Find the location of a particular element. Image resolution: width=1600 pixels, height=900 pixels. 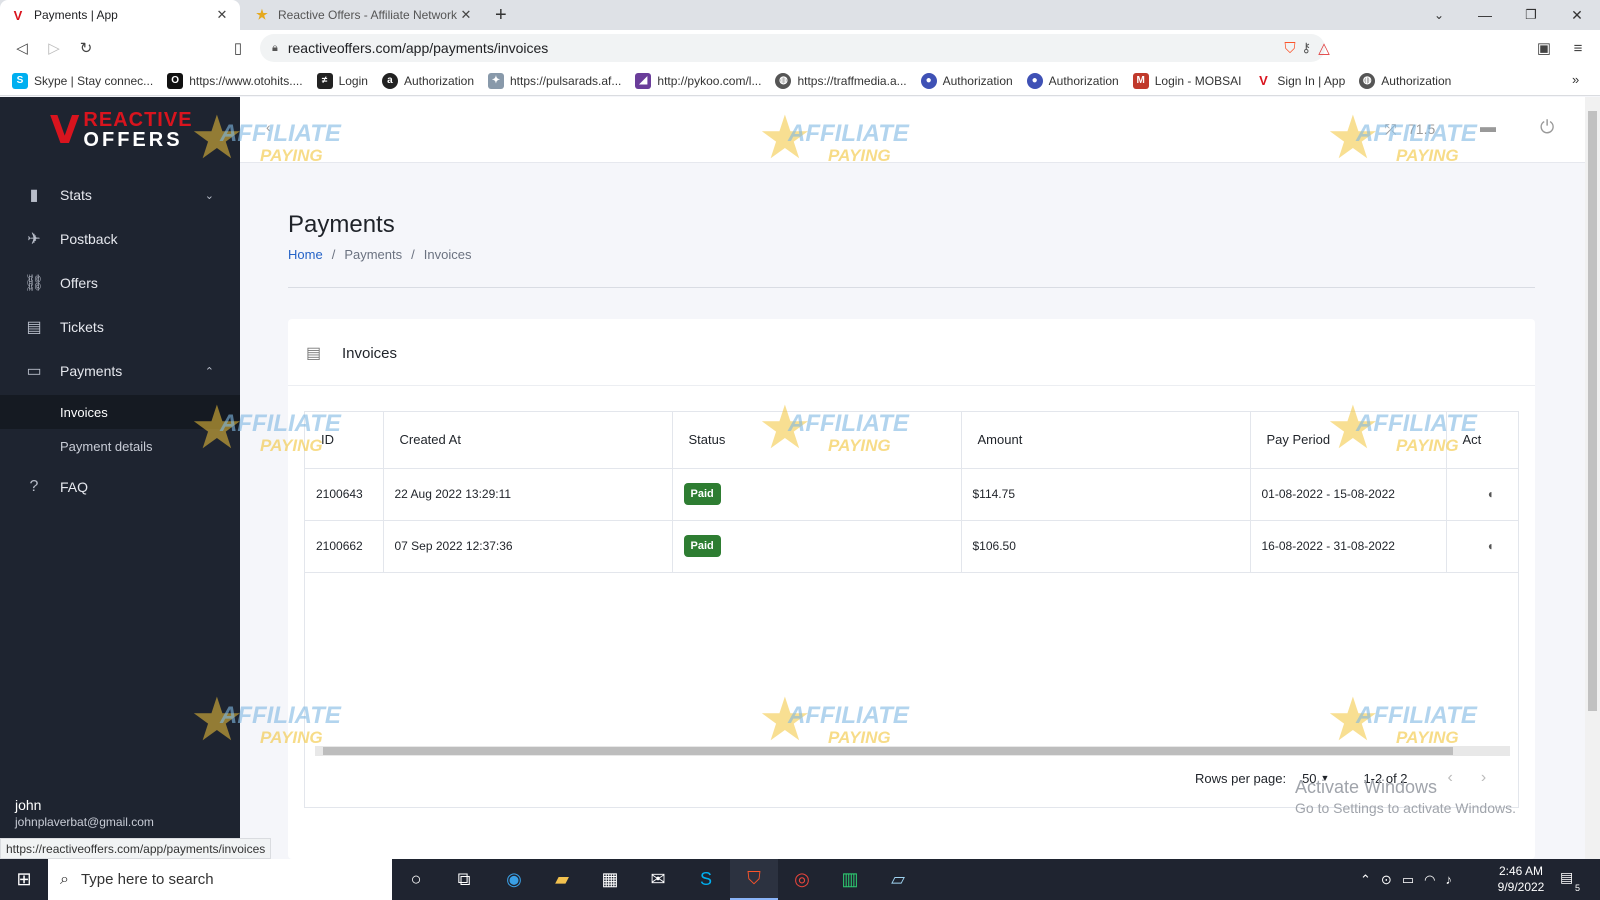

credit-card-icon: ▭ is located at coordinates (34, 371).